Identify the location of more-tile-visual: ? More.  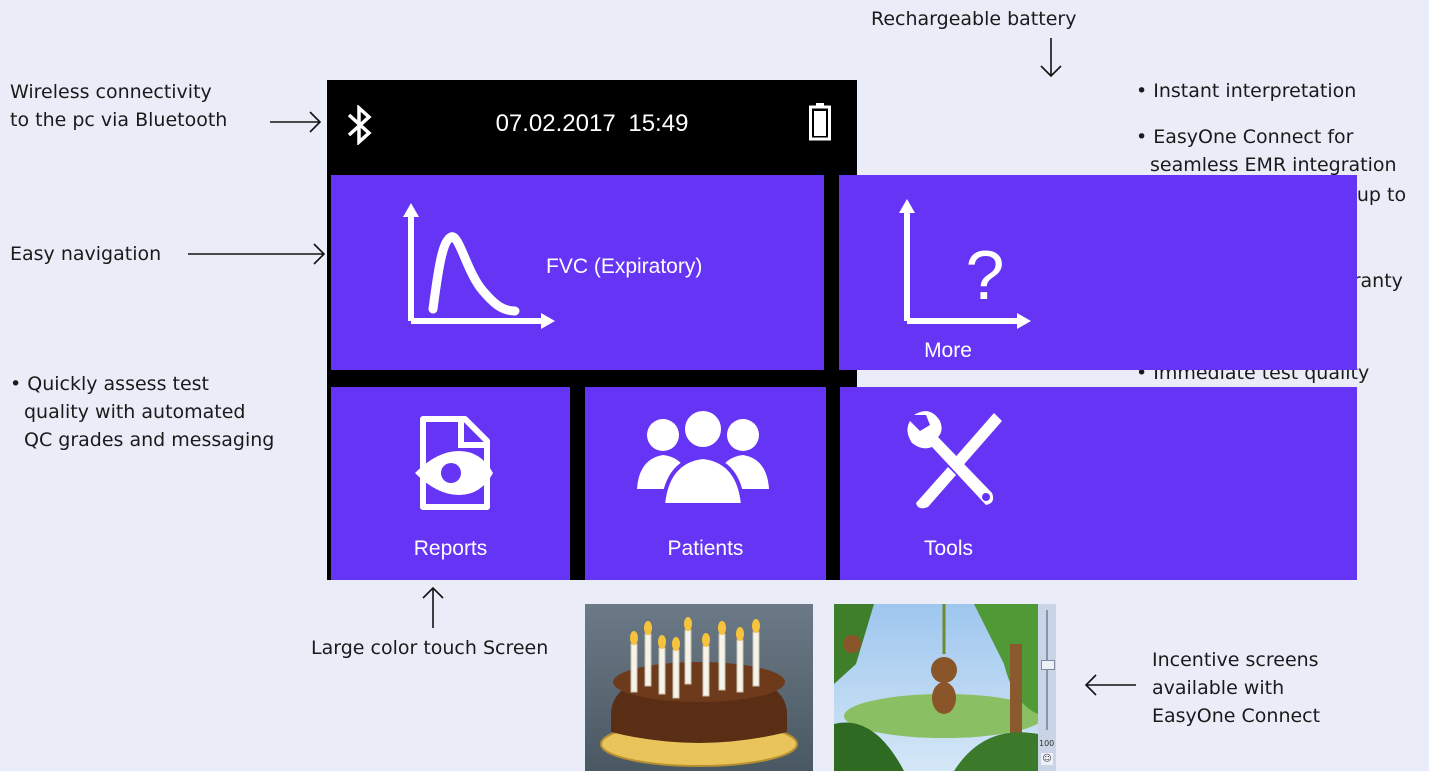
(948, 272).